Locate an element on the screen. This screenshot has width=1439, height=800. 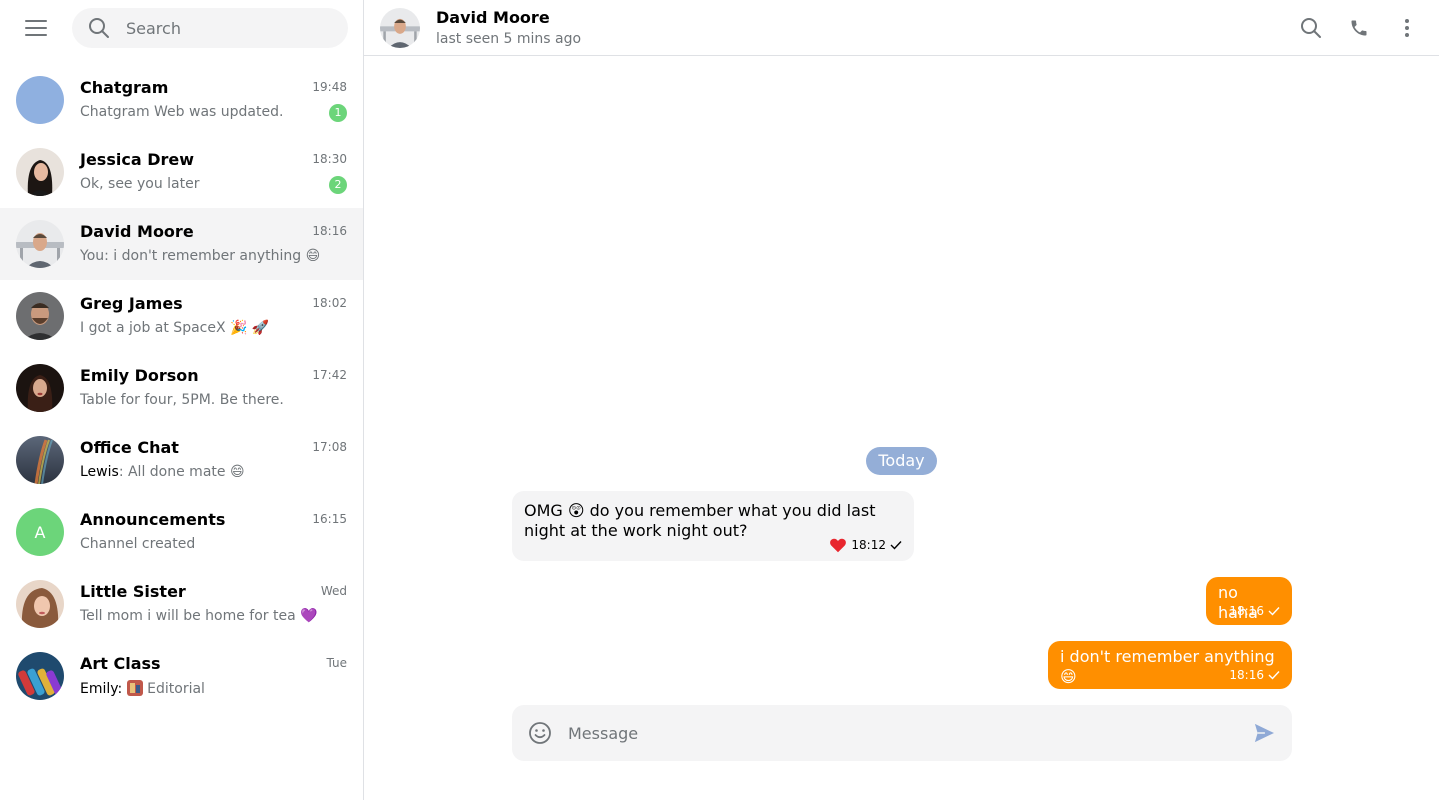
header-actions is located at coordinates (1355, 28).